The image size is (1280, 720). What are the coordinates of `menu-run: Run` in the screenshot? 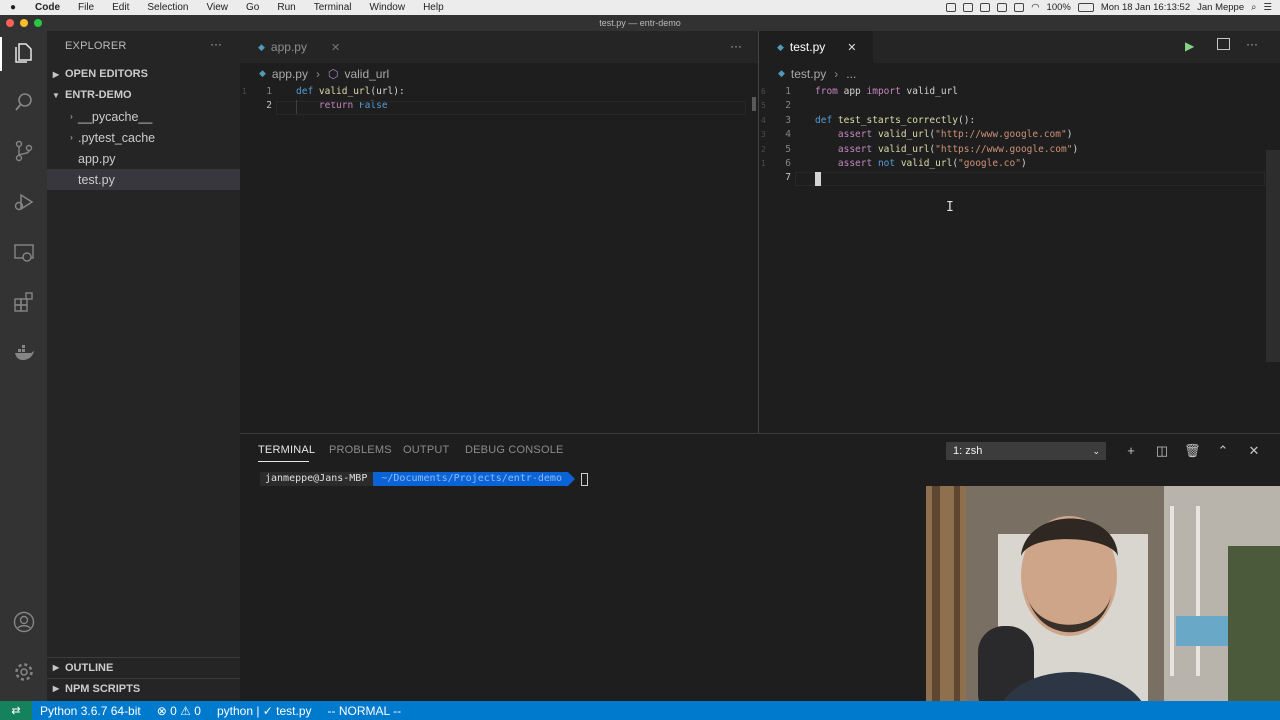 It's located at (286, 7).